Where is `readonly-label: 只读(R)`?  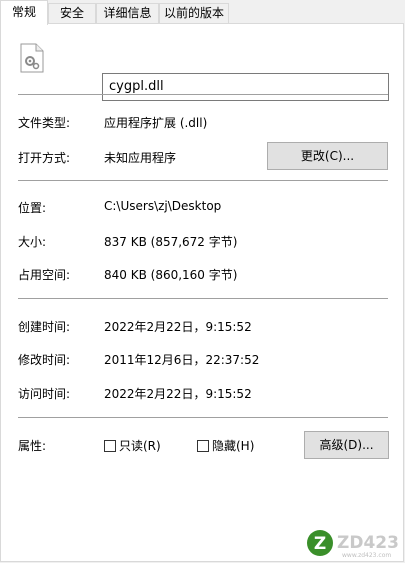 readonly-label: 只读(R) is located at coordinates (140, 445).